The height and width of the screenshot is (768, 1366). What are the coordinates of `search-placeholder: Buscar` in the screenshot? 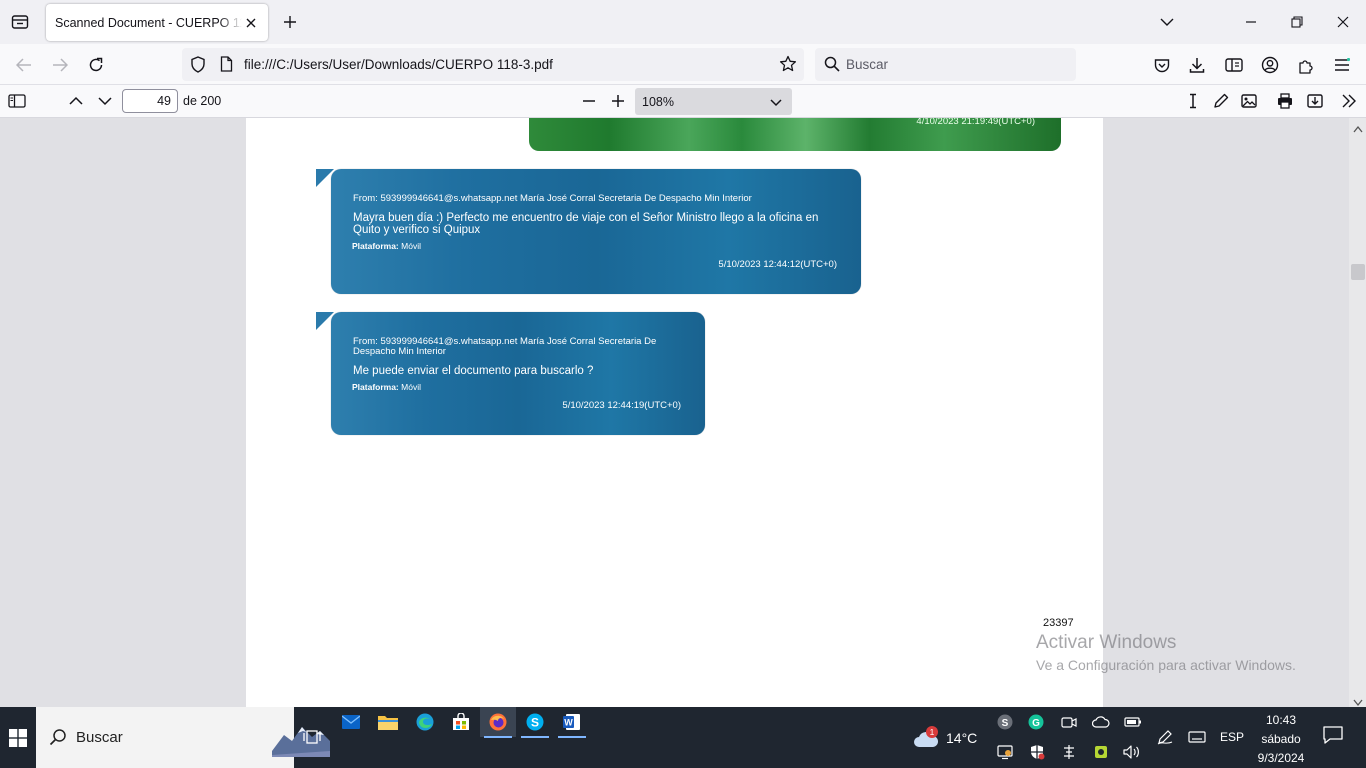 It's located at (867, 64).